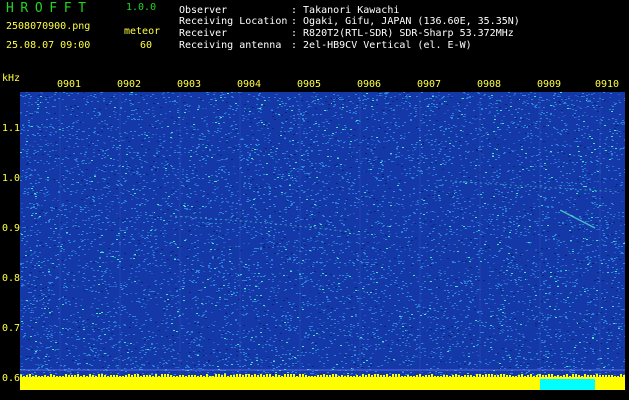 This screenshot has width=629, height=400. Describe the element at coordinates (607, 84) in the screenshot. I see `x-tick-label: 0910` at that location.